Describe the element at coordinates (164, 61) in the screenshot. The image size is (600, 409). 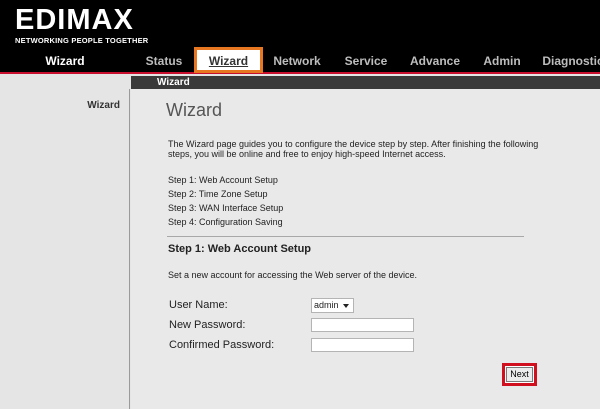
I see `tab-status: Status` at that location.